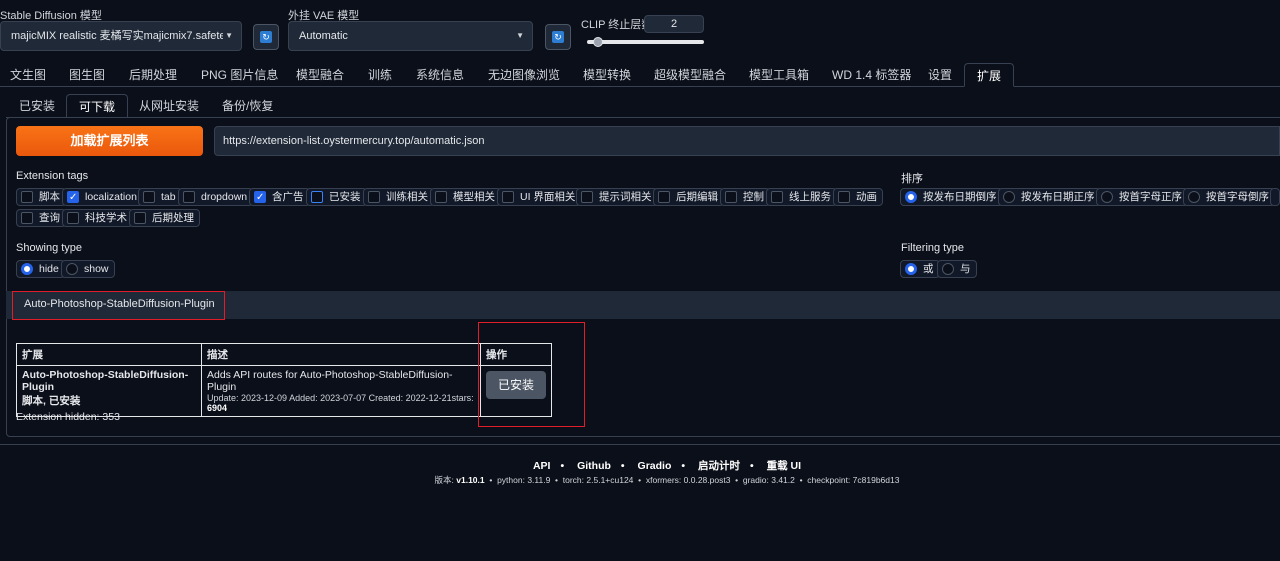 This screenshot has width=1280, height=561. Describe the element at coordinates (607, 75) in the screenshot. I see `tab-model-converter: 模型转换` at that location.